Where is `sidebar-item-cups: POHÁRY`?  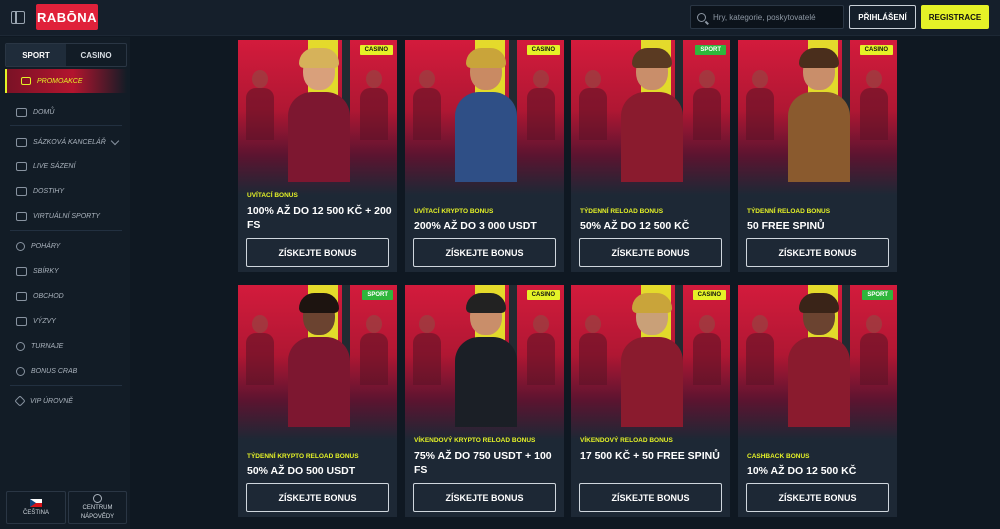 sidebar-item-cups: POHÁRY is located at coordinates (71, 246).